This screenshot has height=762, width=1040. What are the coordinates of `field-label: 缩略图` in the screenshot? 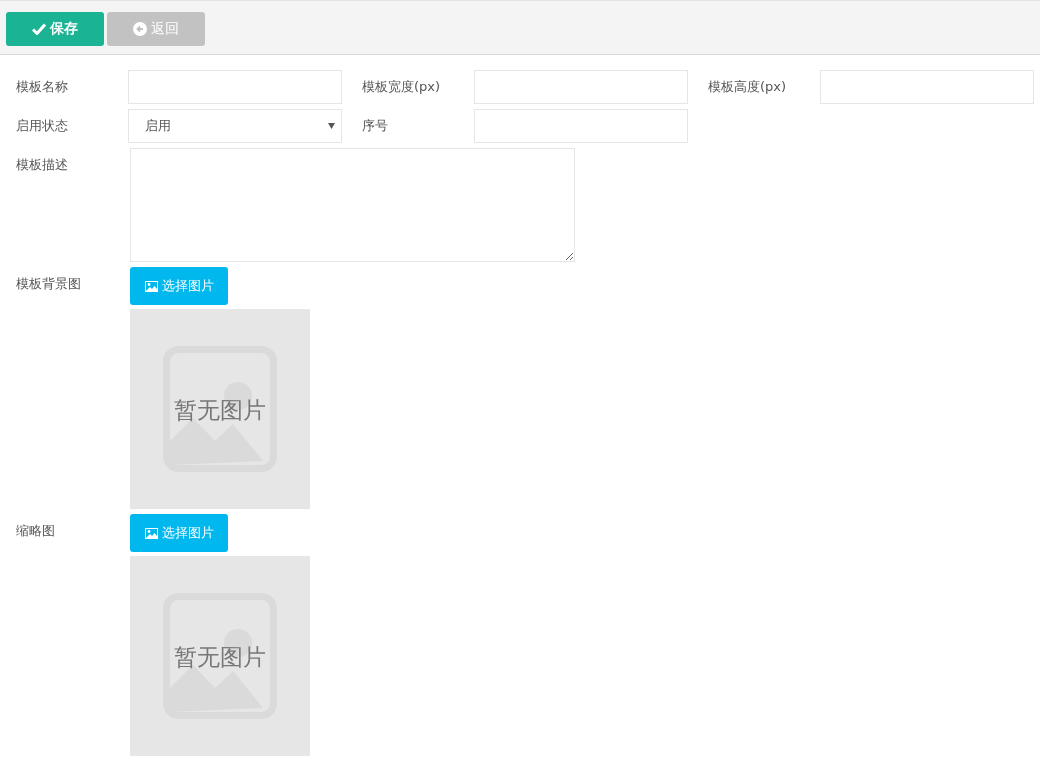 It's located at (36, 531).